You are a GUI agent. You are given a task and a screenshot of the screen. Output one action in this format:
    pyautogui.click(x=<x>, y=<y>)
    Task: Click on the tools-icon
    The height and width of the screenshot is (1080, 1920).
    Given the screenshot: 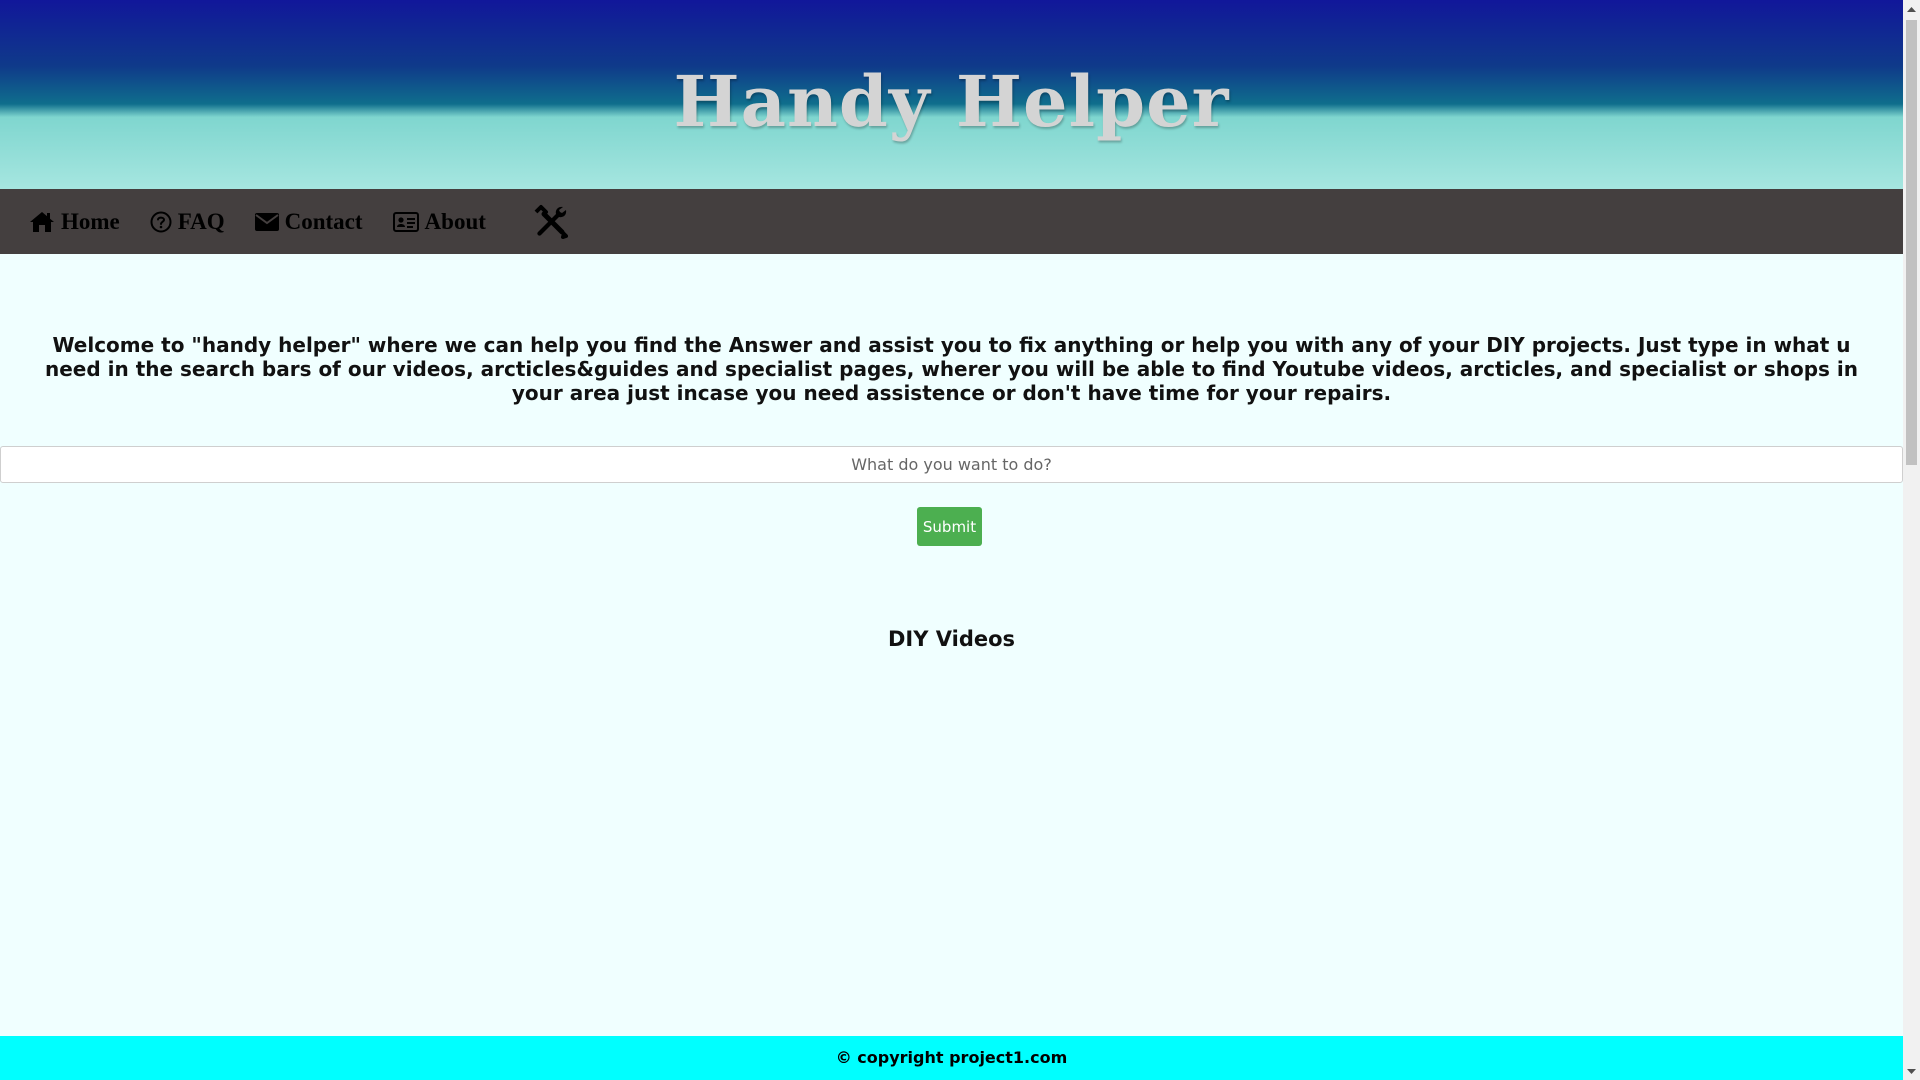 What is the action you would take?
    pyautogui.click(x=551, y=222)
    